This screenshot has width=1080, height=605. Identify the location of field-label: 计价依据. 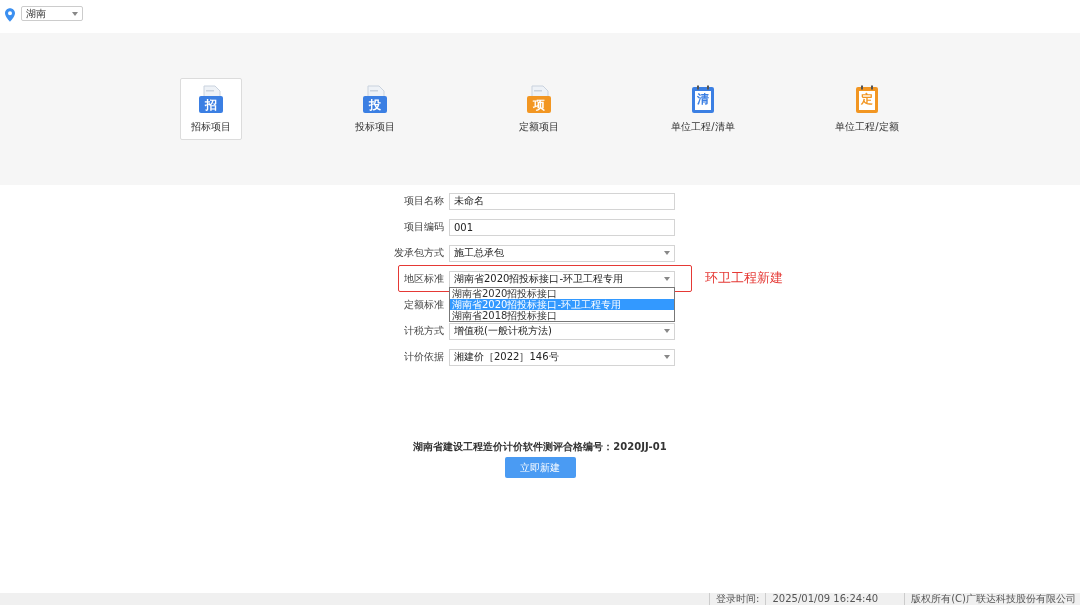
(424, 357).